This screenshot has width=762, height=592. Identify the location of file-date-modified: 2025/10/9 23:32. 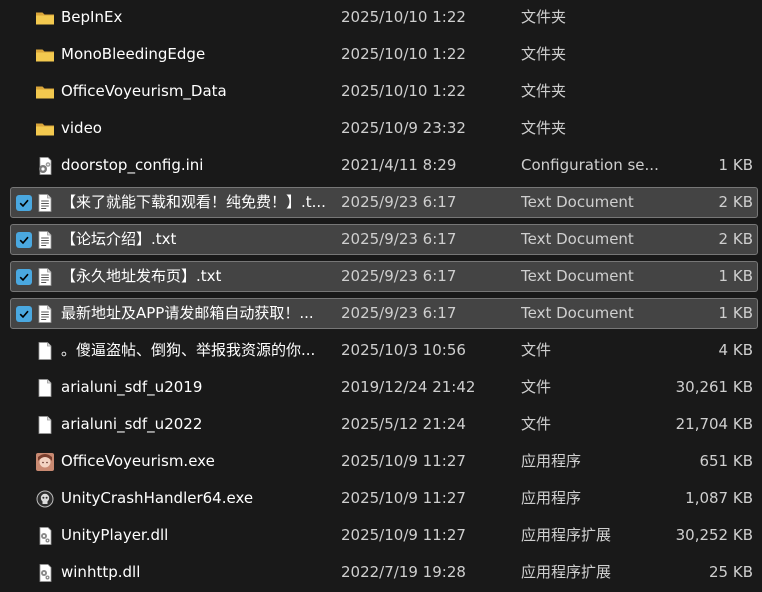
(403, 128).